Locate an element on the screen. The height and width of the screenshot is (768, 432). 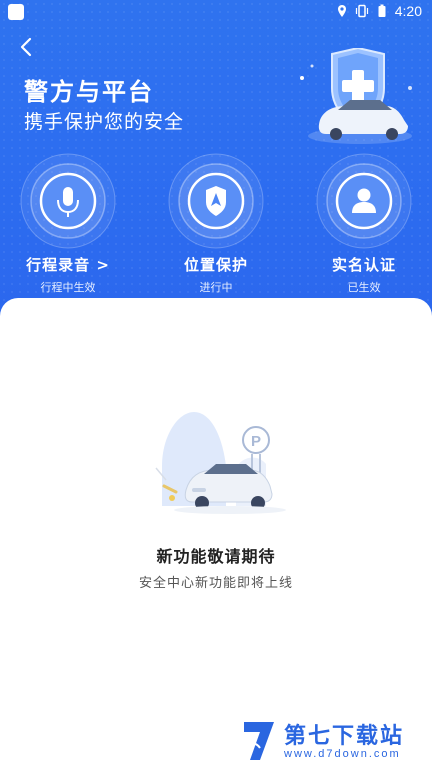
feature-status: 进行中 is located at coordinates (216, 287).